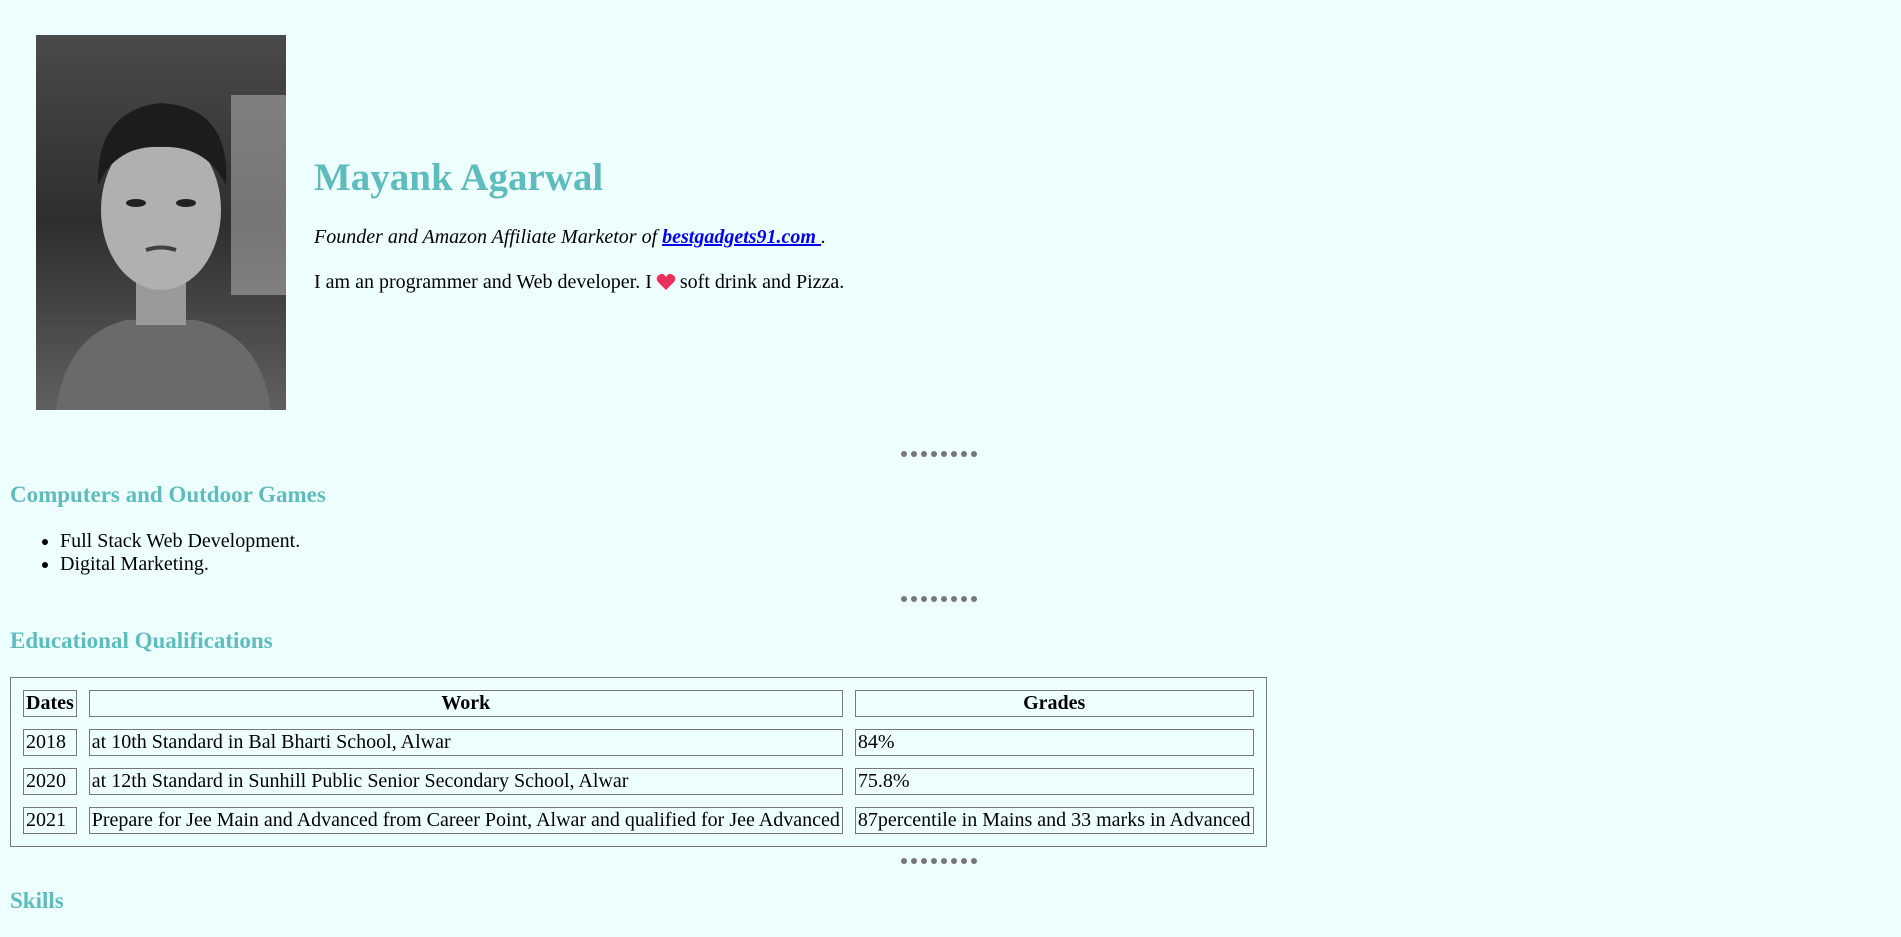 The width and height of the screenshot is (1901, 937). I want to click on profile-name: Mayank Agarwal, so click(459, 177).